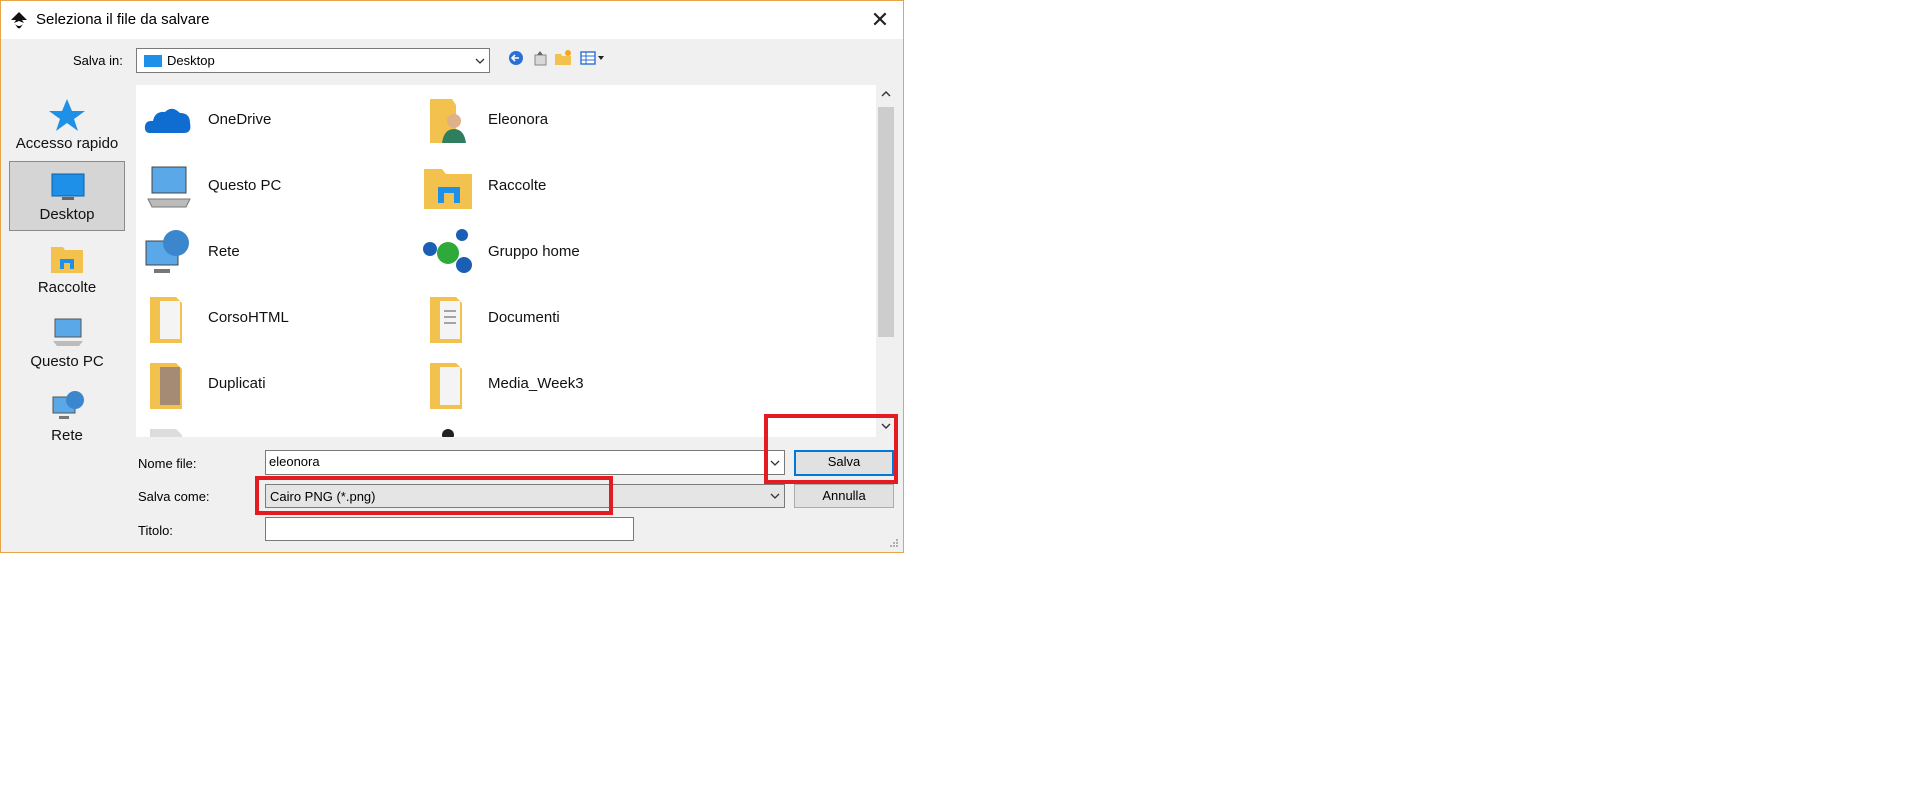 The width and height of the screenshot is (1907, 812). What do you see at coordinates (313, 60) in the screenshot?
I see `location-dropdown: Desktop` at bounding box center [313, 60].